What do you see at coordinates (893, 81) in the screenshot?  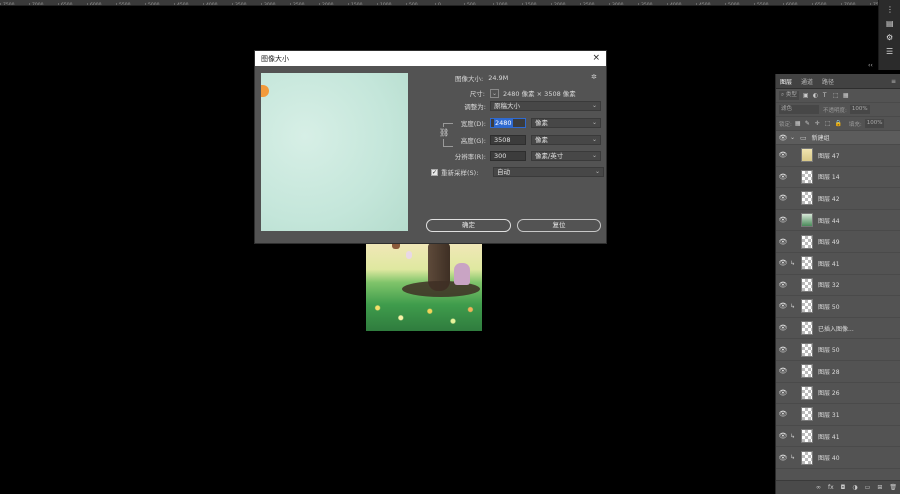 I see `panel-menu-icon: ≡` at bounding box center [893, 81].